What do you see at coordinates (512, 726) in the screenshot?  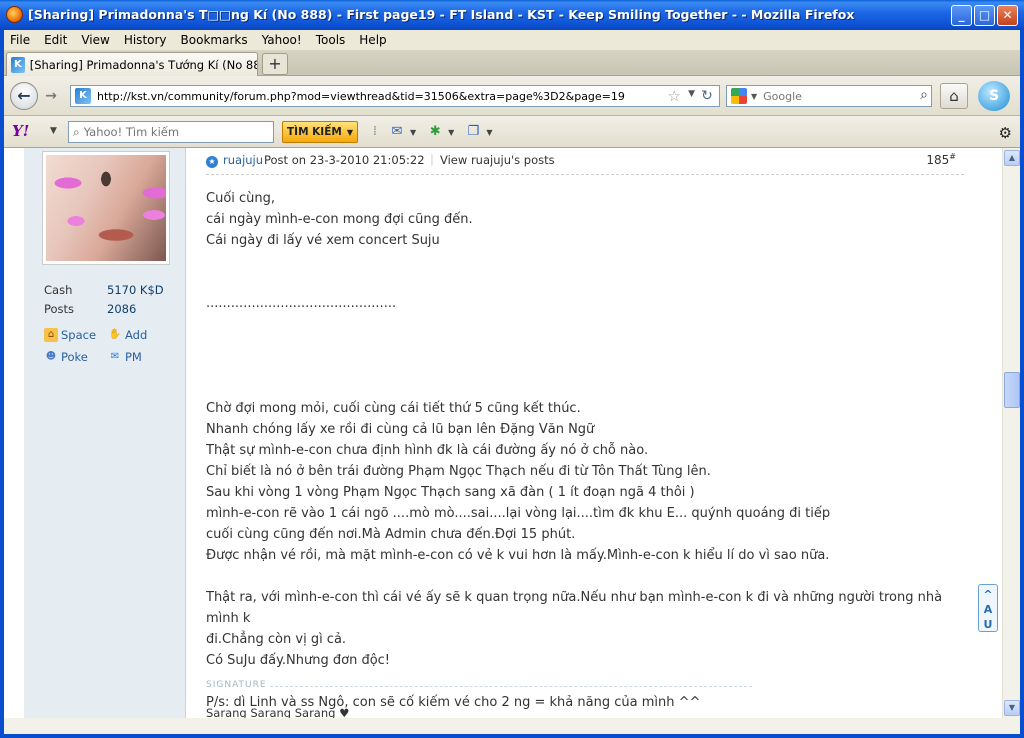 I see `status-strip` at bounding box center [512, 726].